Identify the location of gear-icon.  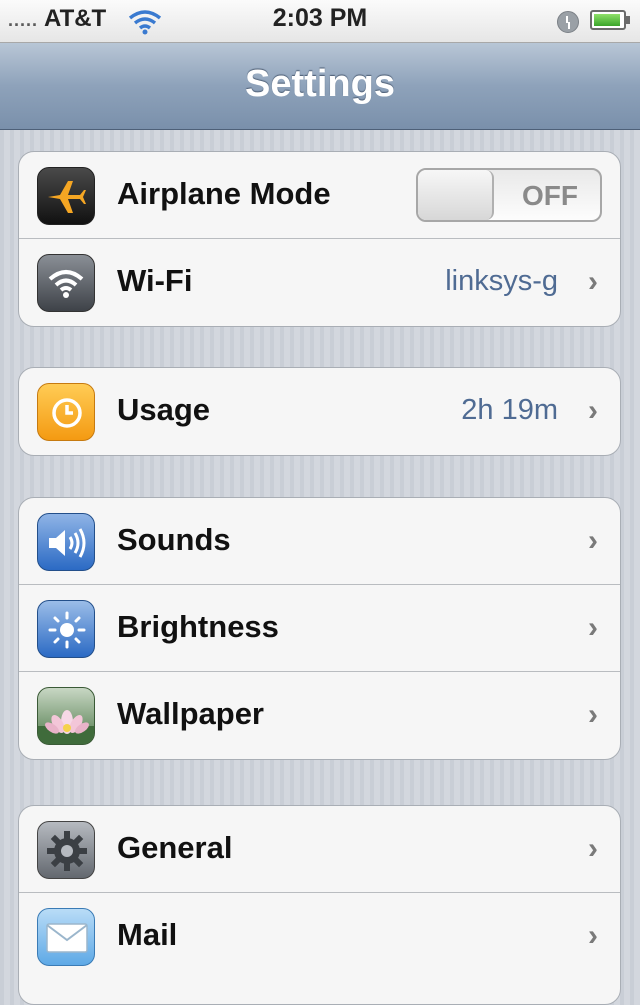
(66, 850).